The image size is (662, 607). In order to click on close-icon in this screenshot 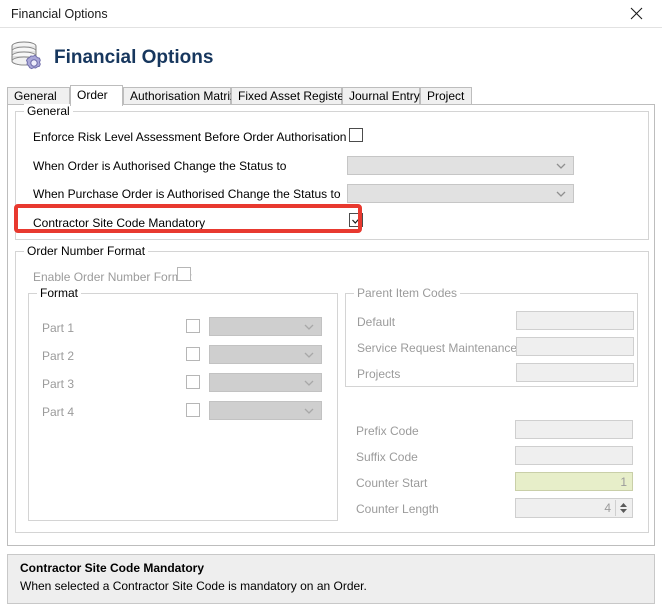, I will do `click(636, 13)`.